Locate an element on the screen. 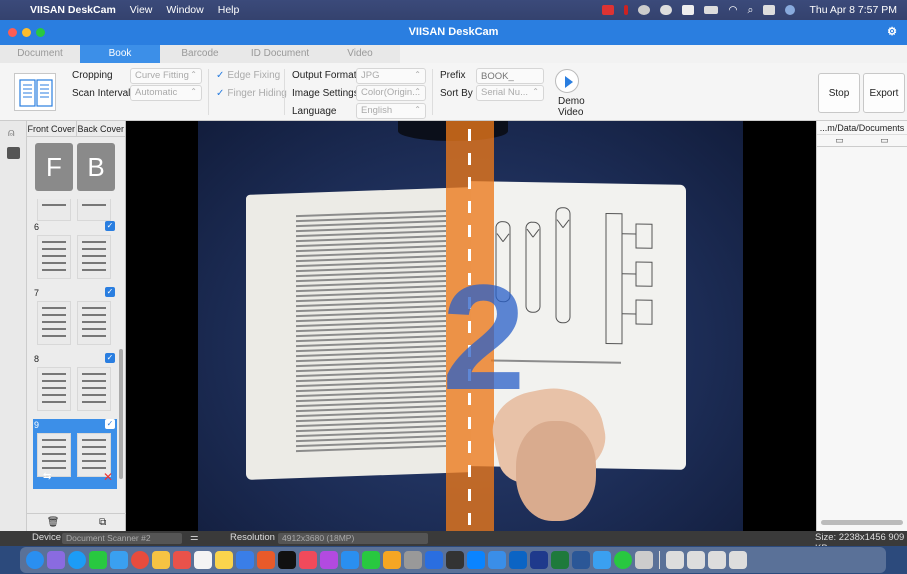 The image size is (907, 574). list-item is located at coordinates (75, 210).